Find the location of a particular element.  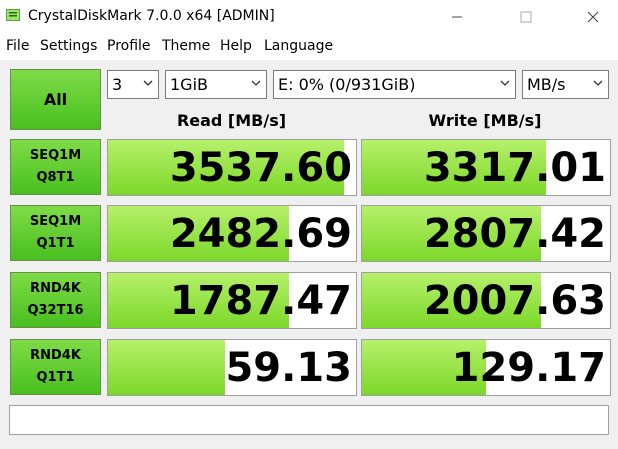

minimize-icon is located at coordinates (457, 17).